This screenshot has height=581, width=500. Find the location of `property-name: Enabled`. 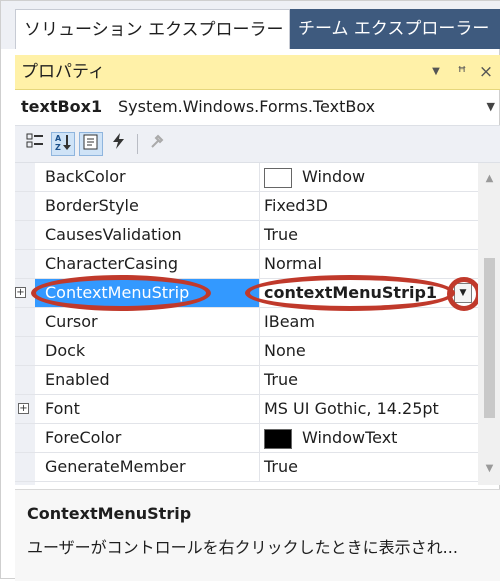

property-name: Enabled is located at coordinates (77, 379).